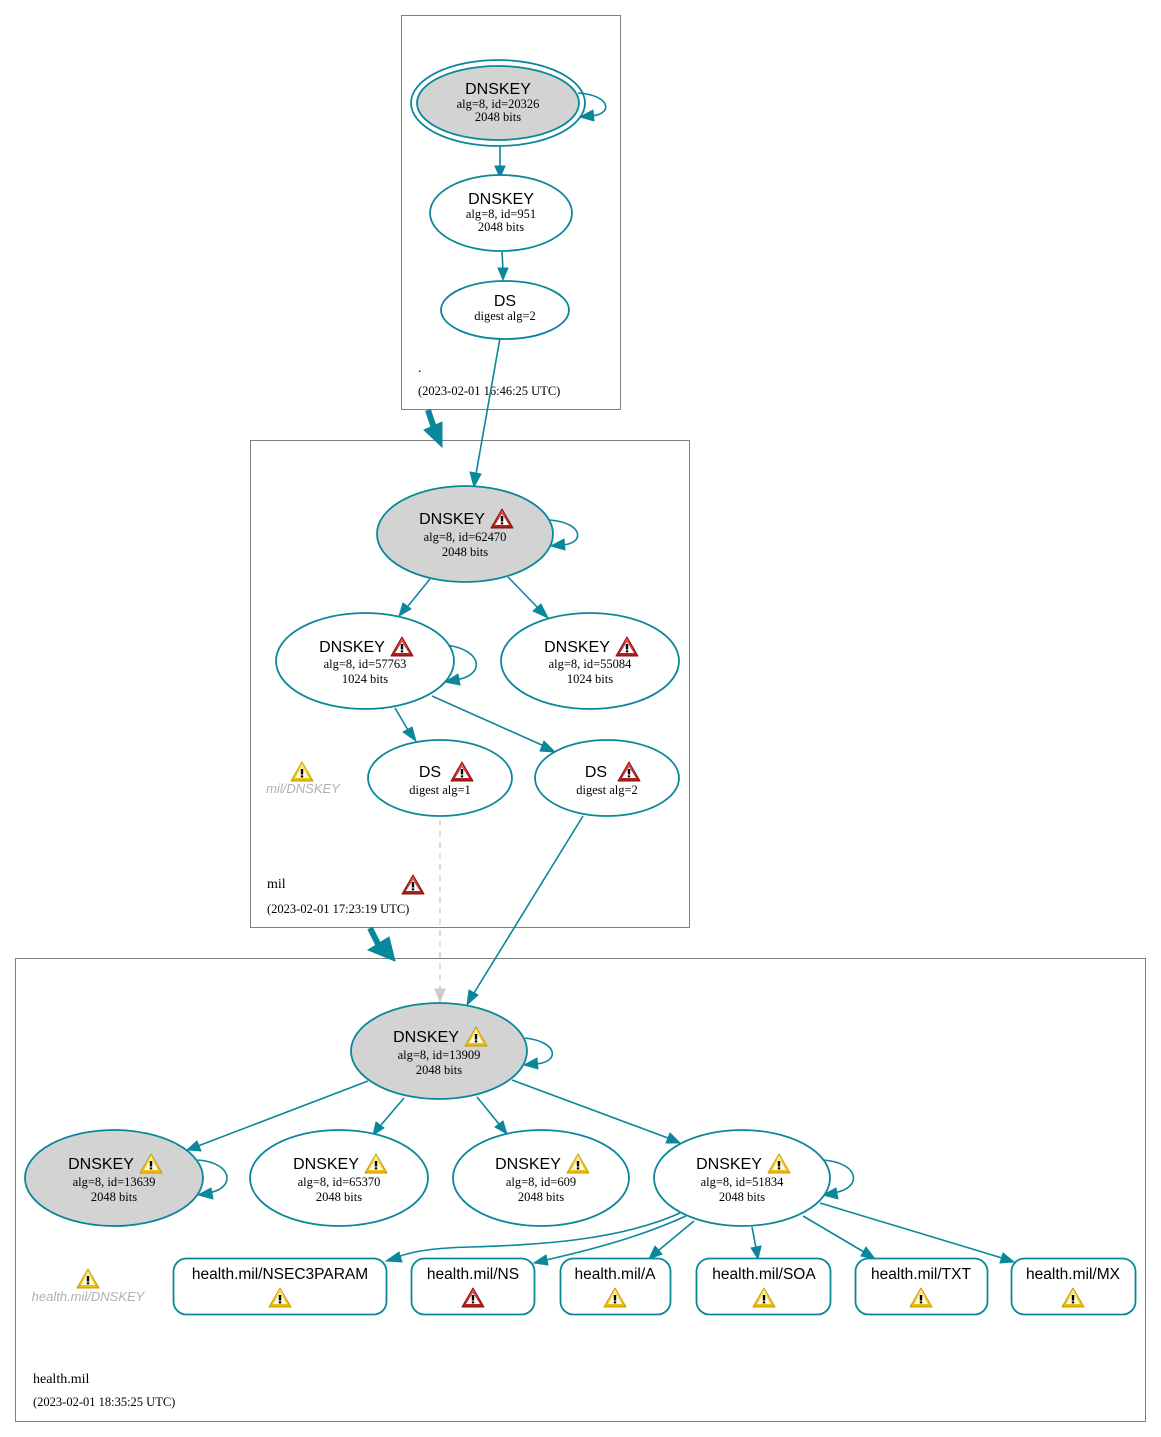 Image resolution: width=1161 pixels, height=1437 pixels. Describe the element at coordinates (591, 664) in the screenshot. I see `svg-text: alg=8, id=55084` at that location.